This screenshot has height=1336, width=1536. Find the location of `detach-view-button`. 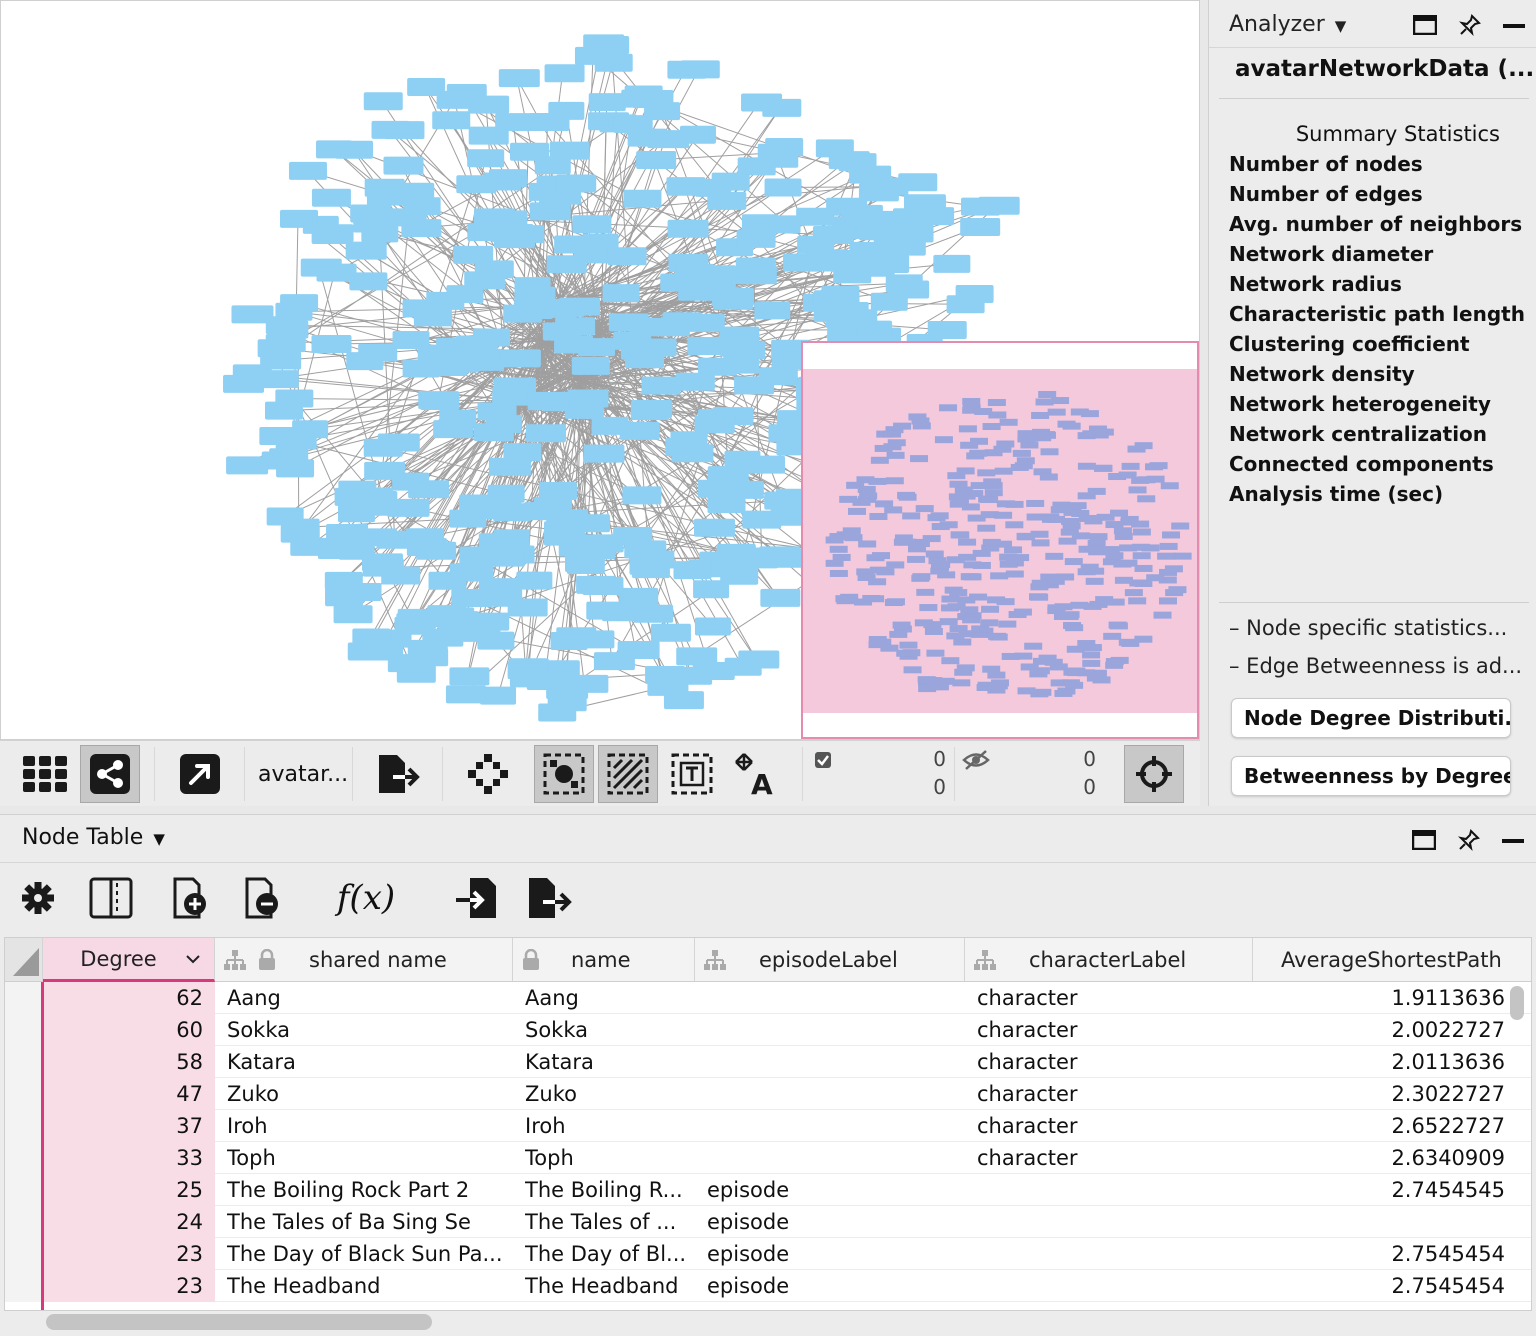

detach-view-button is located at coordinates (200, 774).